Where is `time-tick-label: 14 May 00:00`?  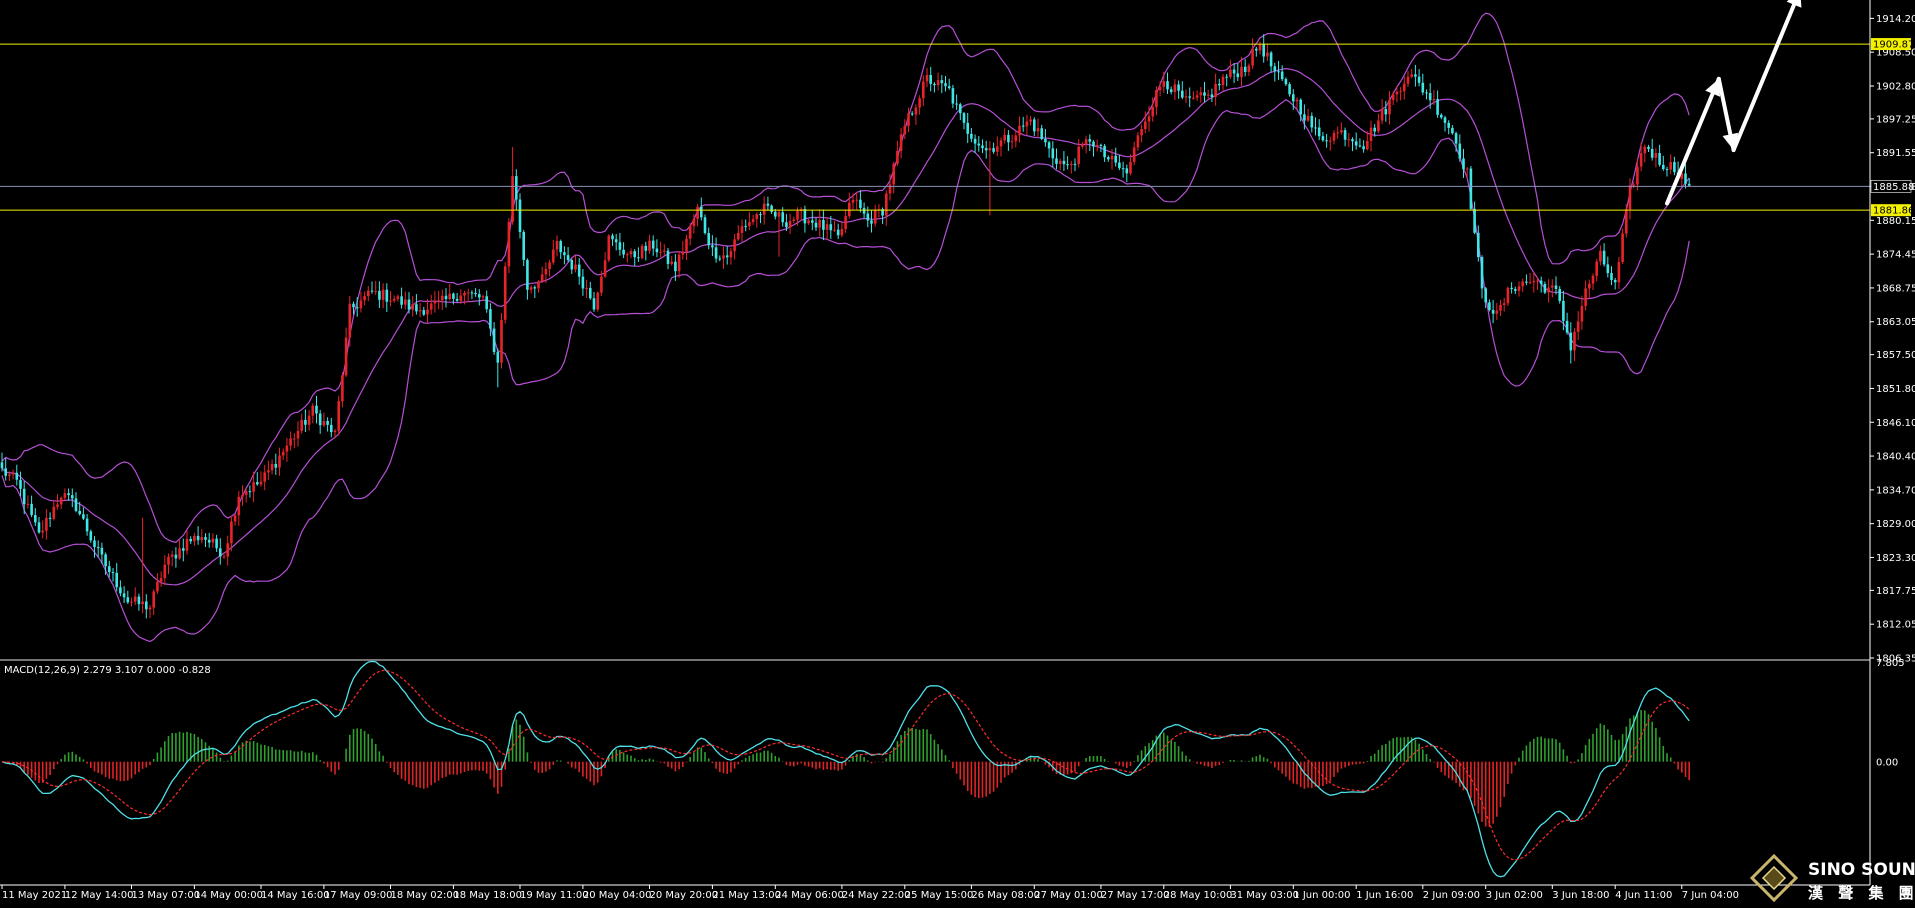 time-tick-label: 14 May 00:00 is located at coordinates (228, 895).